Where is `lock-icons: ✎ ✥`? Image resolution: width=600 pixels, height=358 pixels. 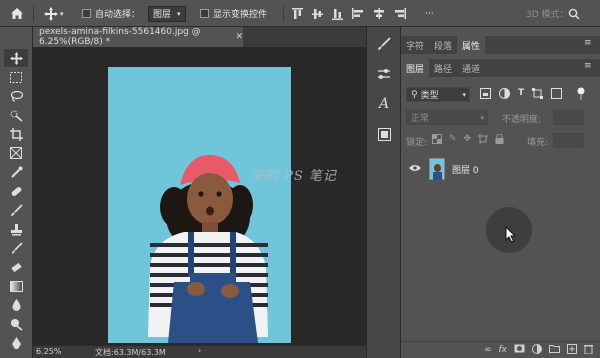 lock-icons: ✎ ✥ is located at coordinates (468, 140).